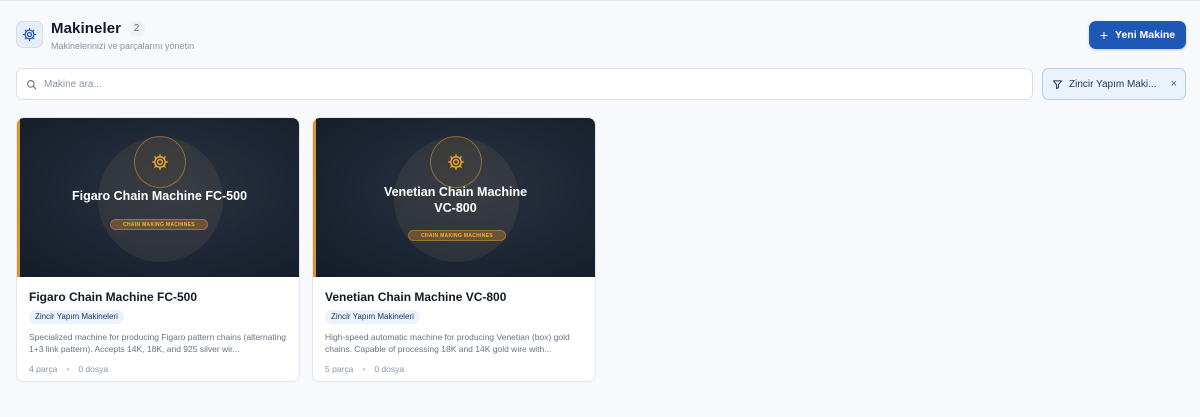 Image resolution: width=1200 pixels, height=417 pixels. I want to click on close-icon: ×, so click(1174, 84).